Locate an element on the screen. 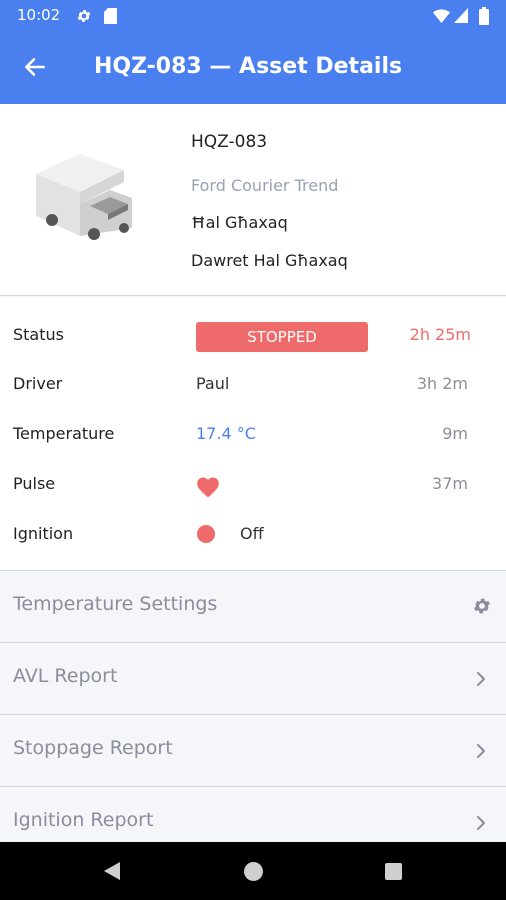  driver-row: Driver Paul 3h 2m is located at coordinates (253, 384).